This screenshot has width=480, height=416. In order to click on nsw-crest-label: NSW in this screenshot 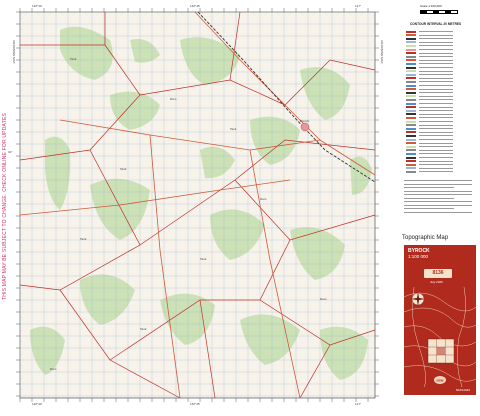, I will do `click(440, 380)`.